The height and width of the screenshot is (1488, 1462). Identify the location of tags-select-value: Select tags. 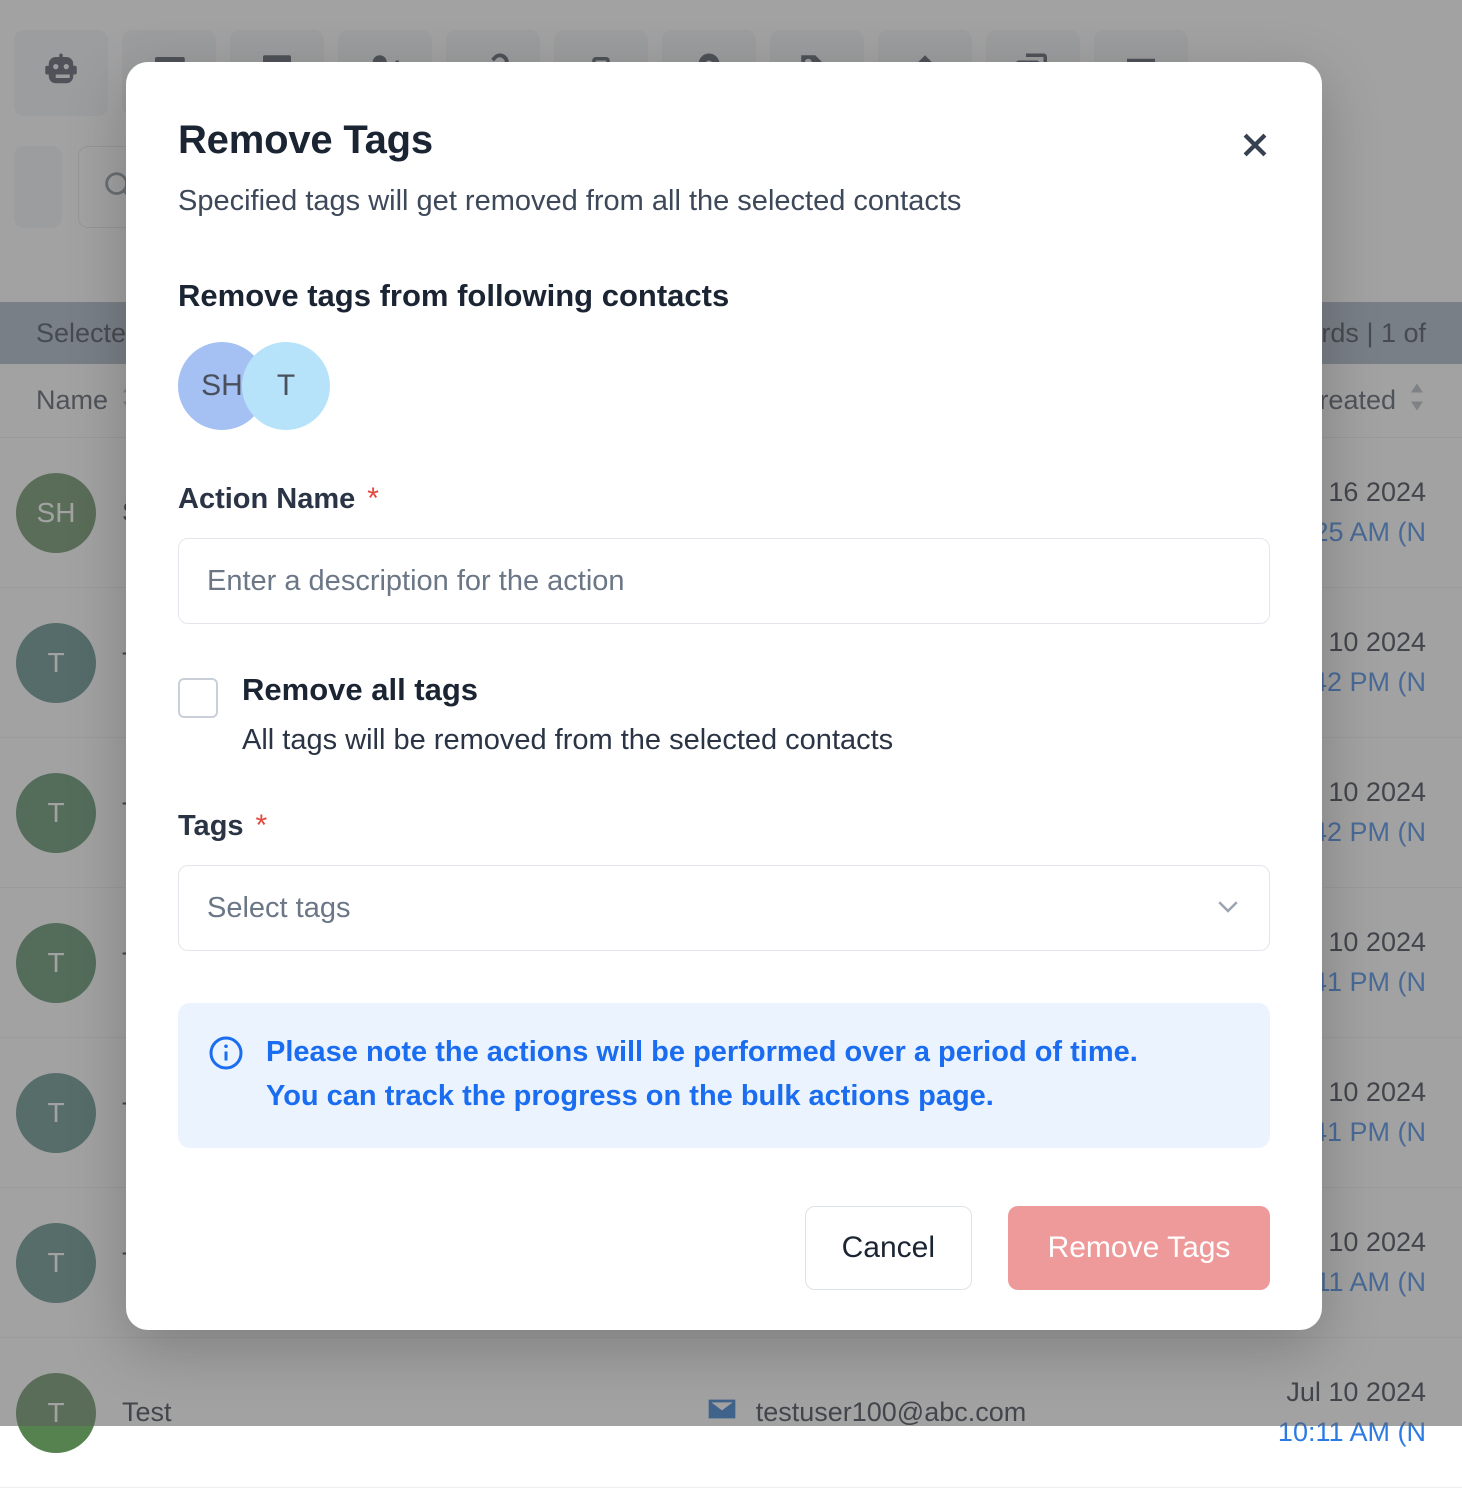
(278, 908).